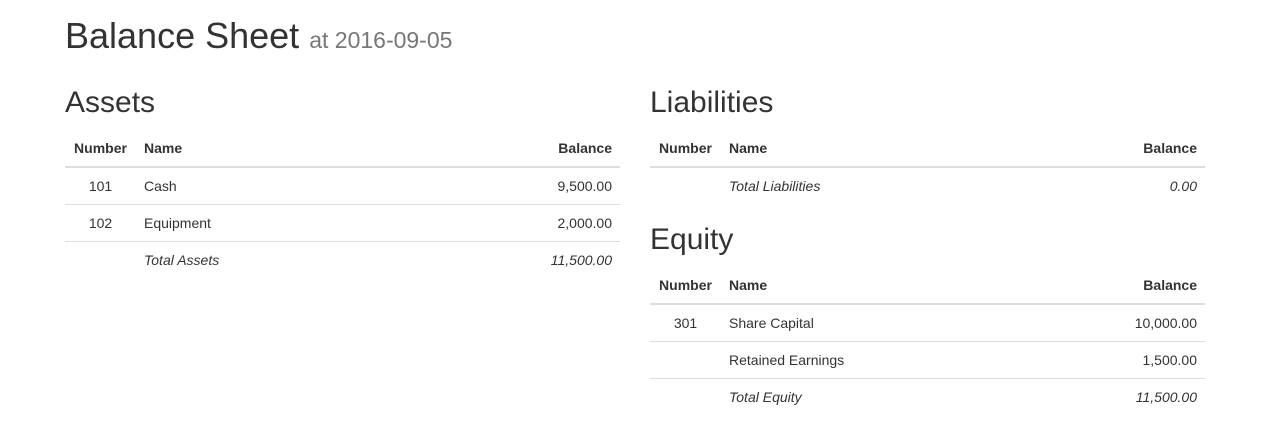  What do you see at coordinates (342, 186) in the screenshot?
I see `table-row: 101 Cash 9,500.00` at bounding box center [342, 186].